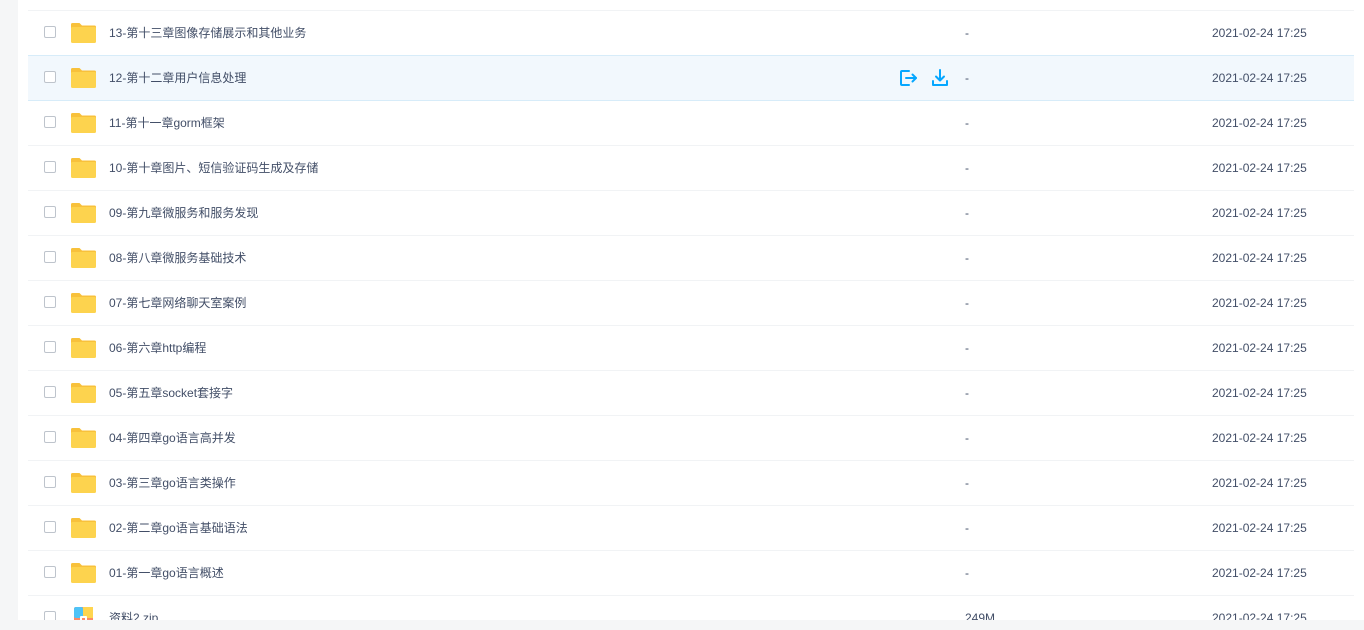 This screenshot has height=630, width=1364. What do you see at coordinates (172, 483) in the screenshot?
I see `file-name: 03-第三章go语言类操作` at bounding box center [172, 483].